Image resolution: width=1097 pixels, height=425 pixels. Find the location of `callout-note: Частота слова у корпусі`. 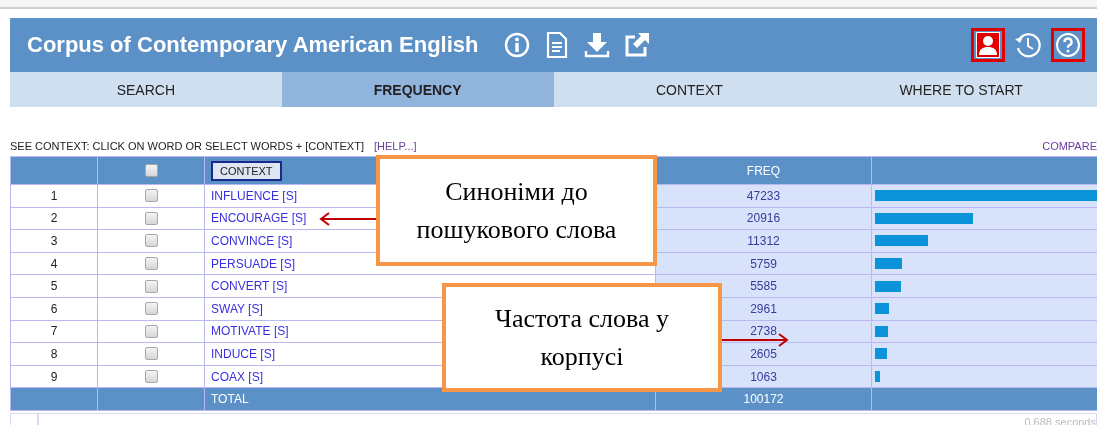

callout-note: Частота слова у корпусі is located at coordinates (582, 337).